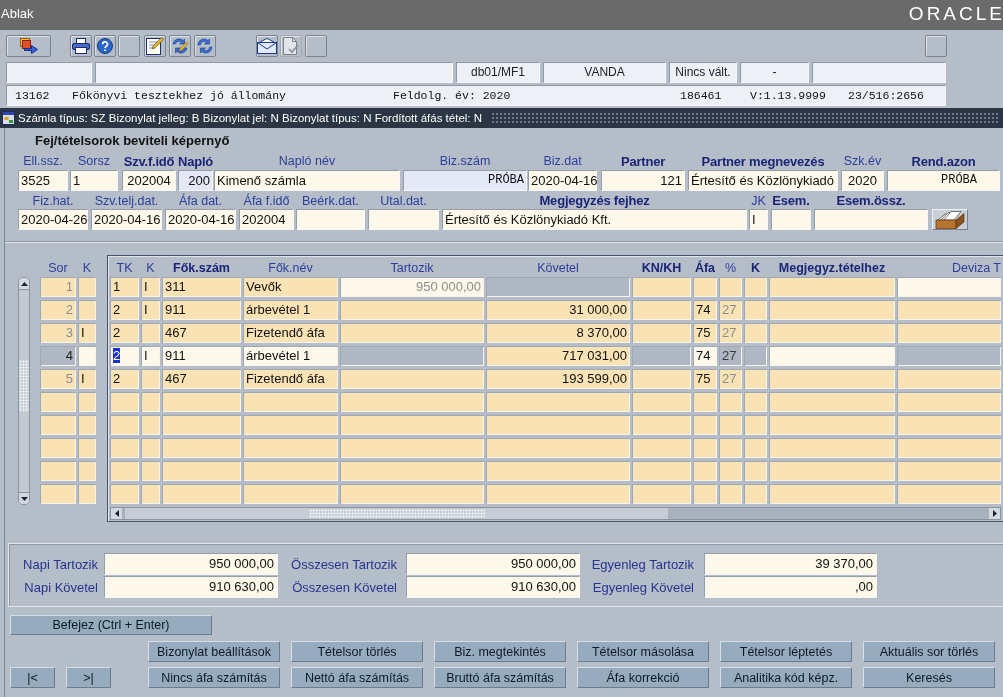 Image resolution: width=1003 pixels, height=697 pixels. Describe the element at coordinates (594, 219) in the screenshot. I see `input-field: Értesítő és Közlönykiadó Kft.` at that location.